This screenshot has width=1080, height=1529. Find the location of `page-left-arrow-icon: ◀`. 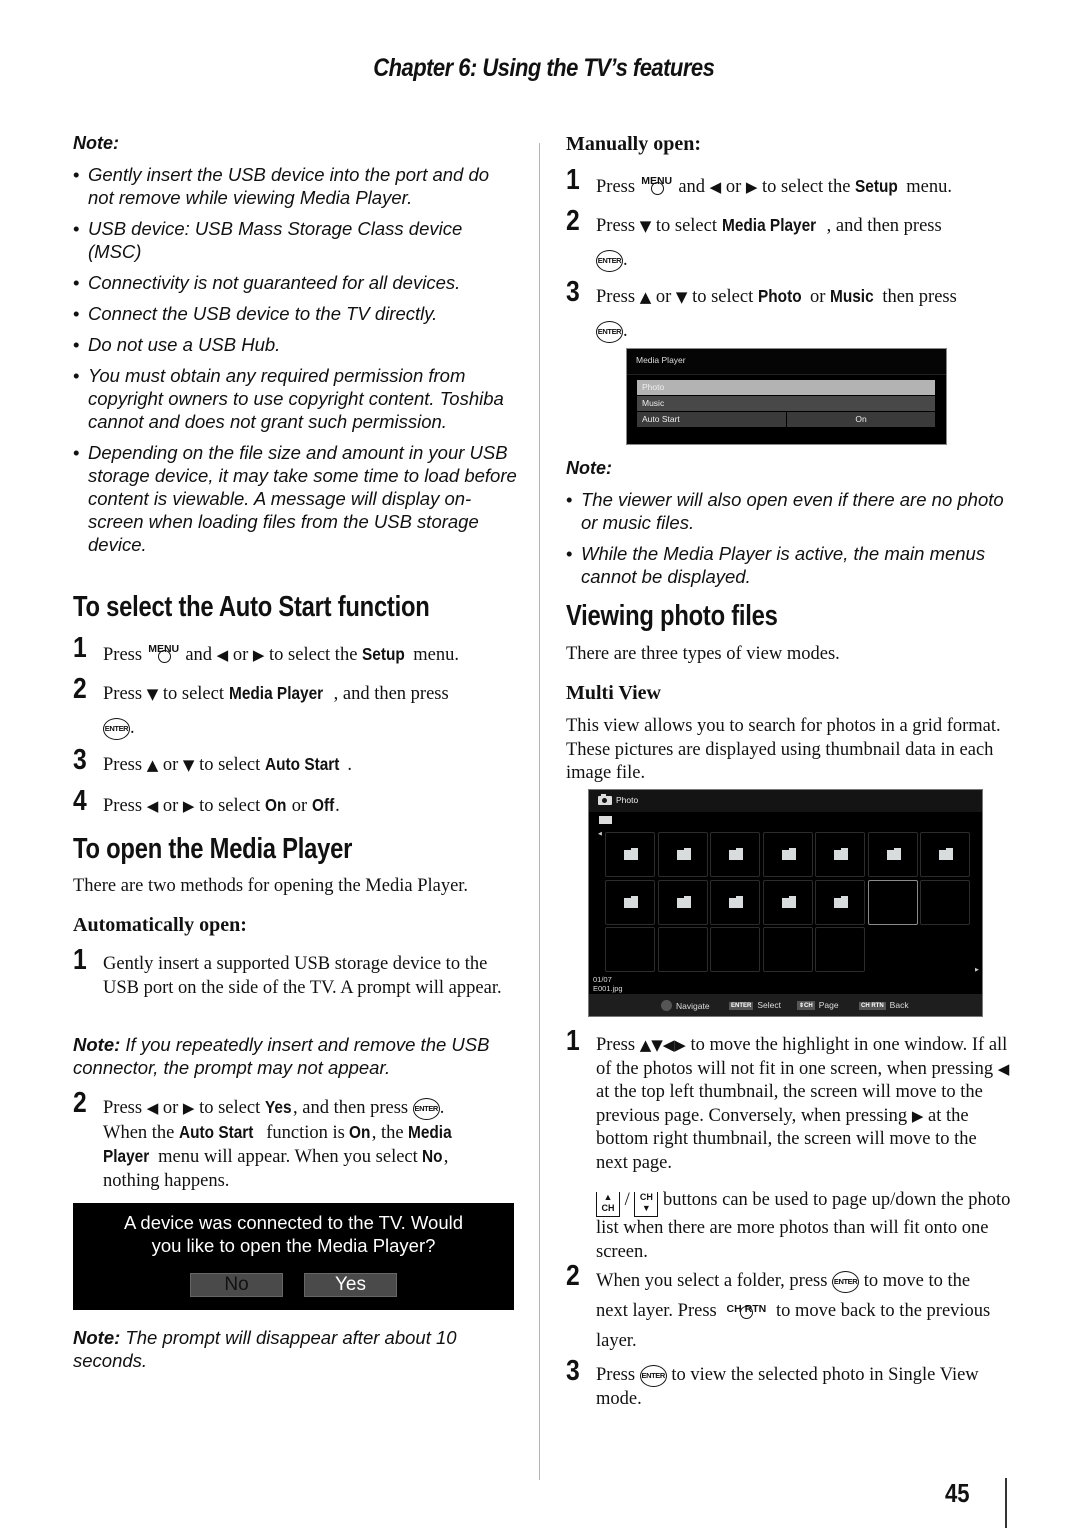

page-left-arrow-icon: ◀ is located at coordinates (600, 834).